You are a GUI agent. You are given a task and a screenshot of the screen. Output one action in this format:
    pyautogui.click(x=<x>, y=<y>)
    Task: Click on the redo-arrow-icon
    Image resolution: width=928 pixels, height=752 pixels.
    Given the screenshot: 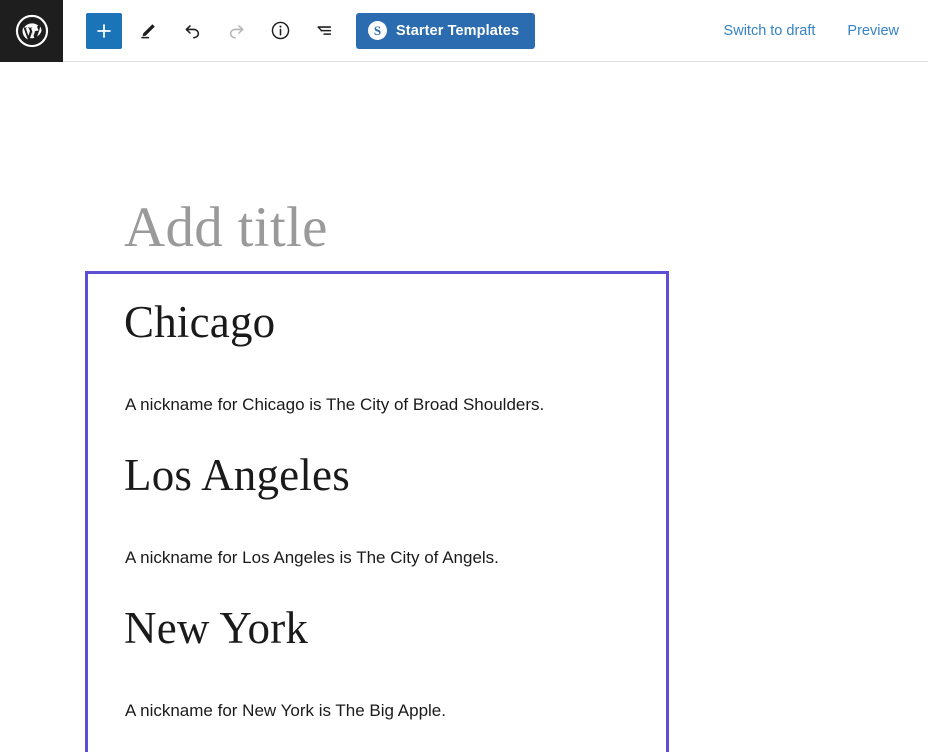 What is the action you would take?
    pyautogui.click(x=236, y=30)
    